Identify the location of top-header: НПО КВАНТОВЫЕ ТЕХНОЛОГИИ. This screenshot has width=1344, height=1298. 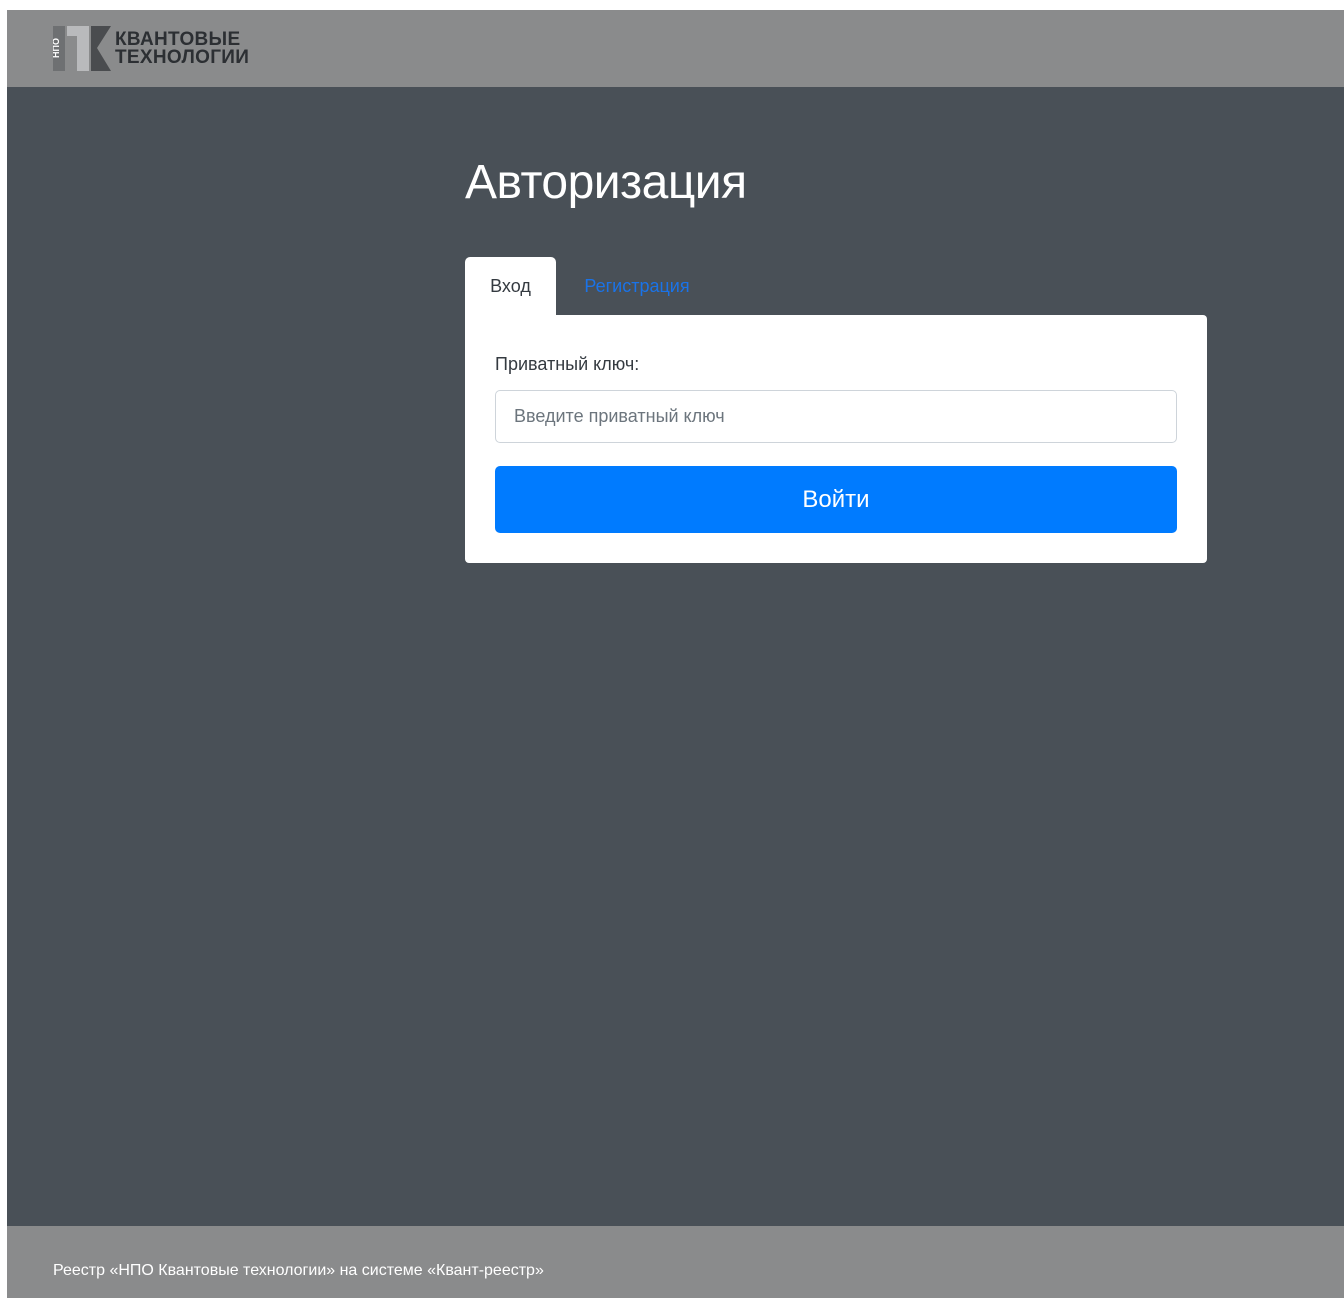
(675, 48).